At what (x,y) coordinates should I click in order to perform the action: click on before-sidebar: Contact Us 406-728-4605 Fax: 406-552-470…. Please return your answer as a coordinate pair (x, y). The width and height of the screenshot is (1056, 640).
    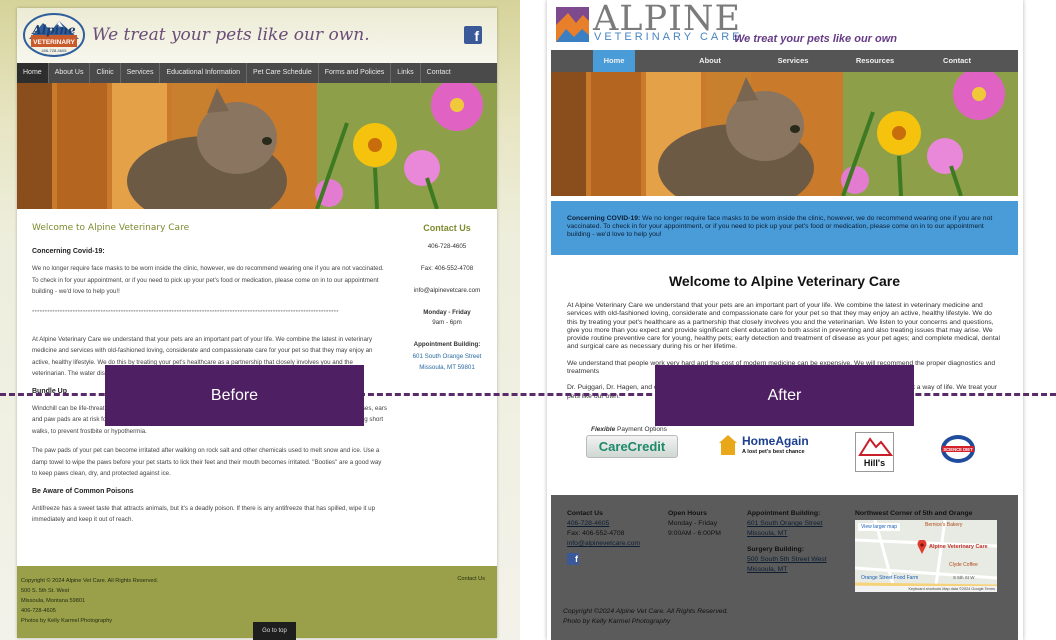
    Looking at the image, I should click on (447, 298).